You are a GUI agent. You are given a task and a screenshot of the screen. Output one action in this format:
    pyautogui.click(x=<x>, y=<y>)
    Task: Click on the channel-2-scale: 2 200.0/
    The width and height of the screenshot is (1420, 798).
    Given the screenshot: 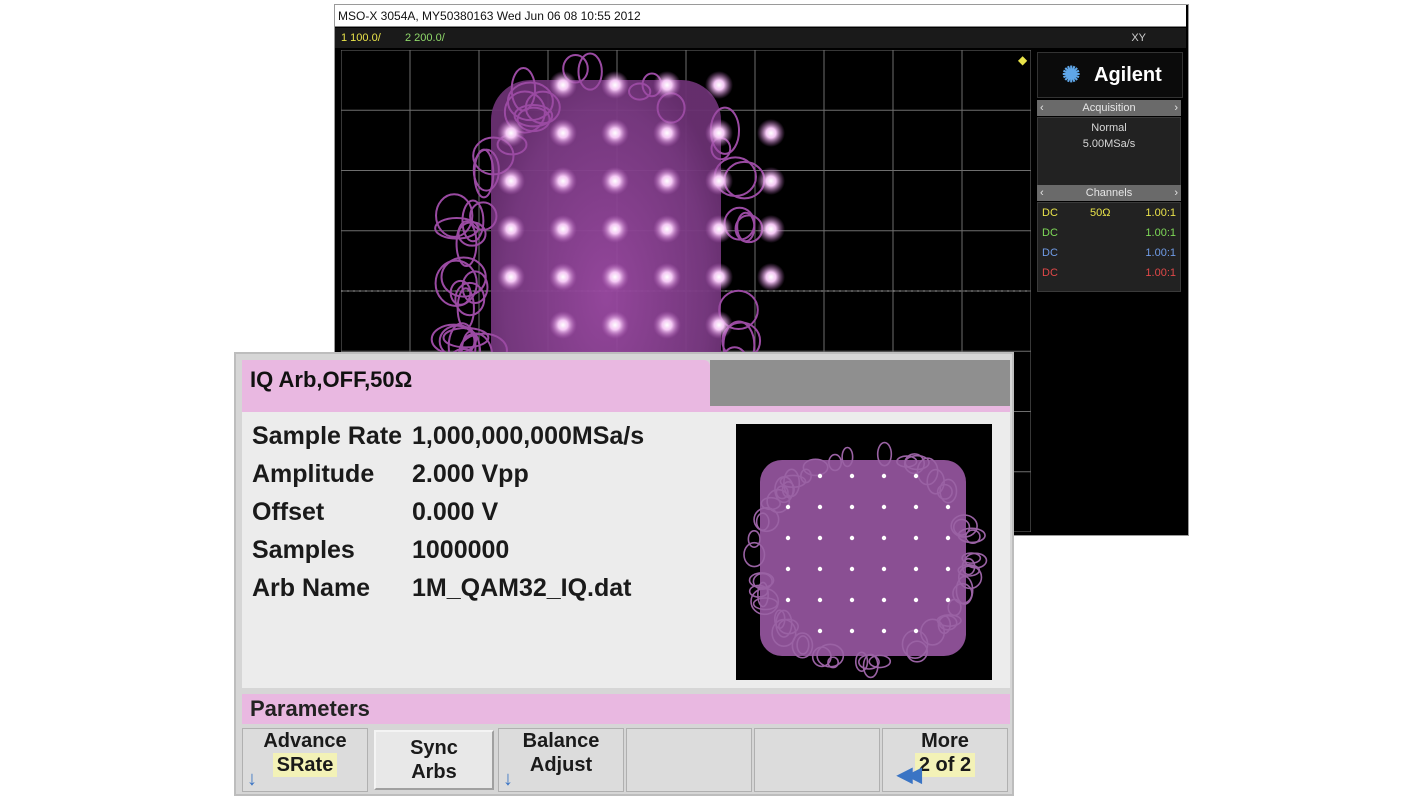 What is the action you would take?
    pyautogui.click(x=425, y=38)
    